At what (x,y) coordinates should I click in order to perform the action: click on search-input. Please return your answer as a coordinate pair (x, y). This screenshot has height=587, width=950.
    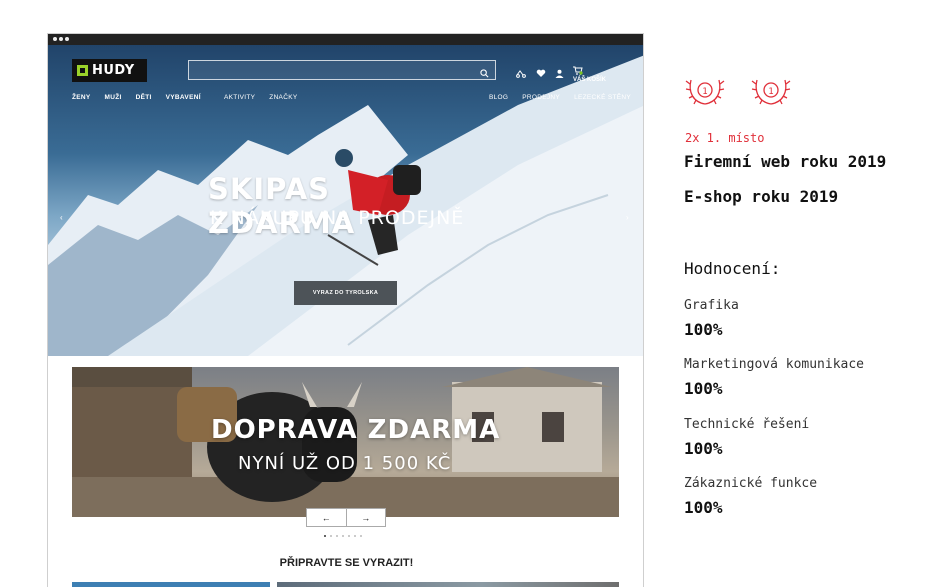
    Looking at the image, I should click on (342, 71).